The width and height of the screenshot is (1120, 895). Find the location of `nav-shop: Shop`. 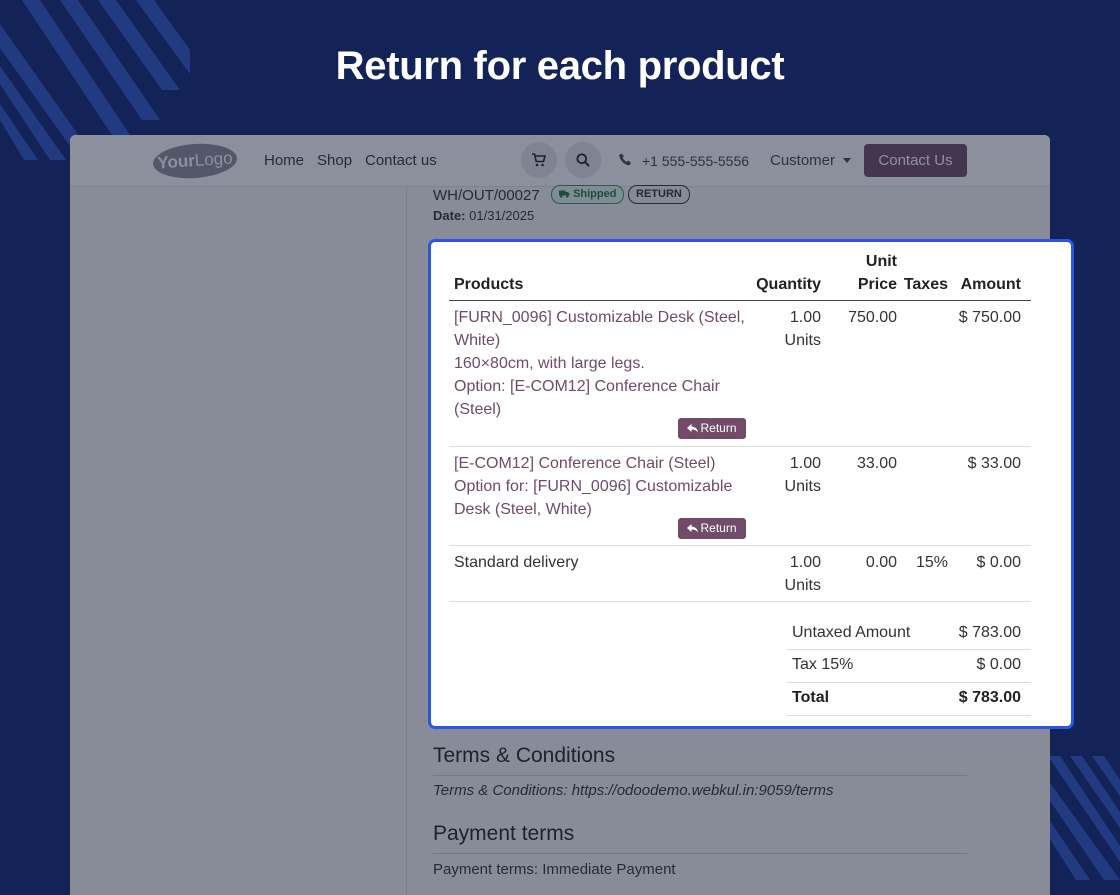

nav-shop: Shop is located at coordinates (334, 160).